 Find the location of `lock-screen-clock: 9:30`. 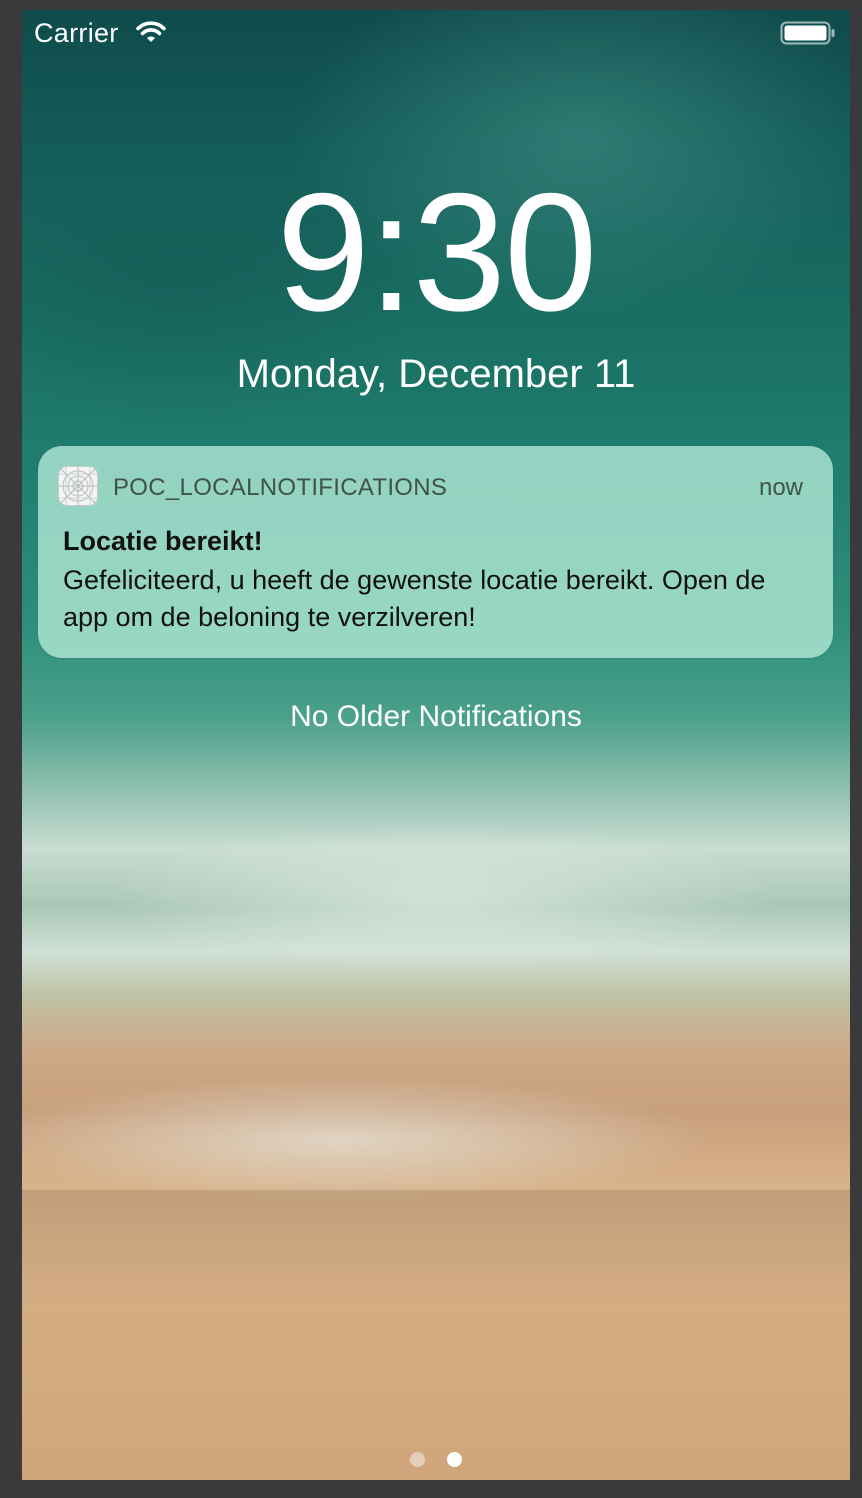

lock-screen-clock: 9:30 is located at coordinates (437, 252).